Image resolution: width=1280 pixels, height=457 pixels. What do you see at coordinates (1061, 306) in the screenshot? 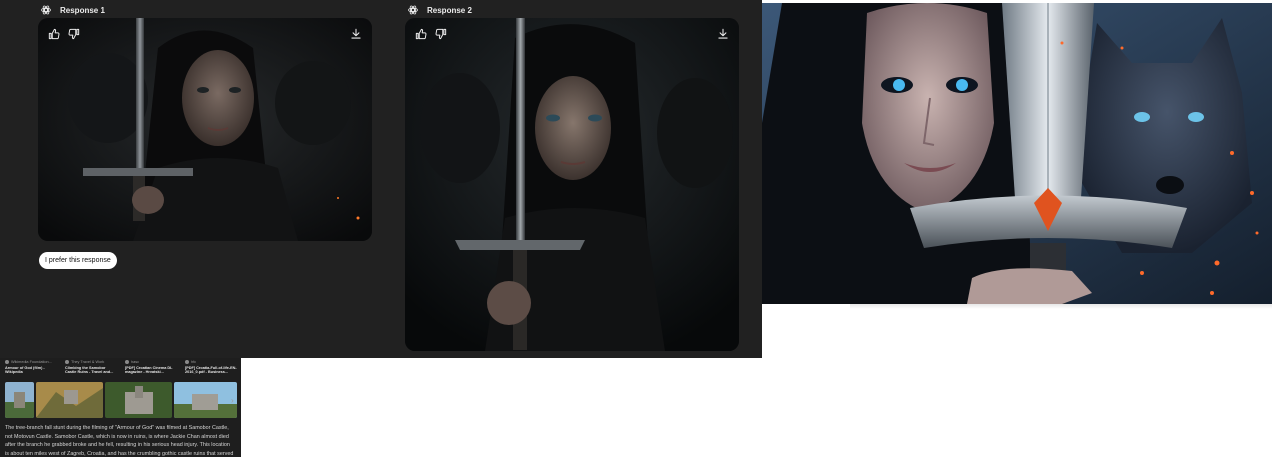
I see `image-shadow` at bounding box center [1061, 306].